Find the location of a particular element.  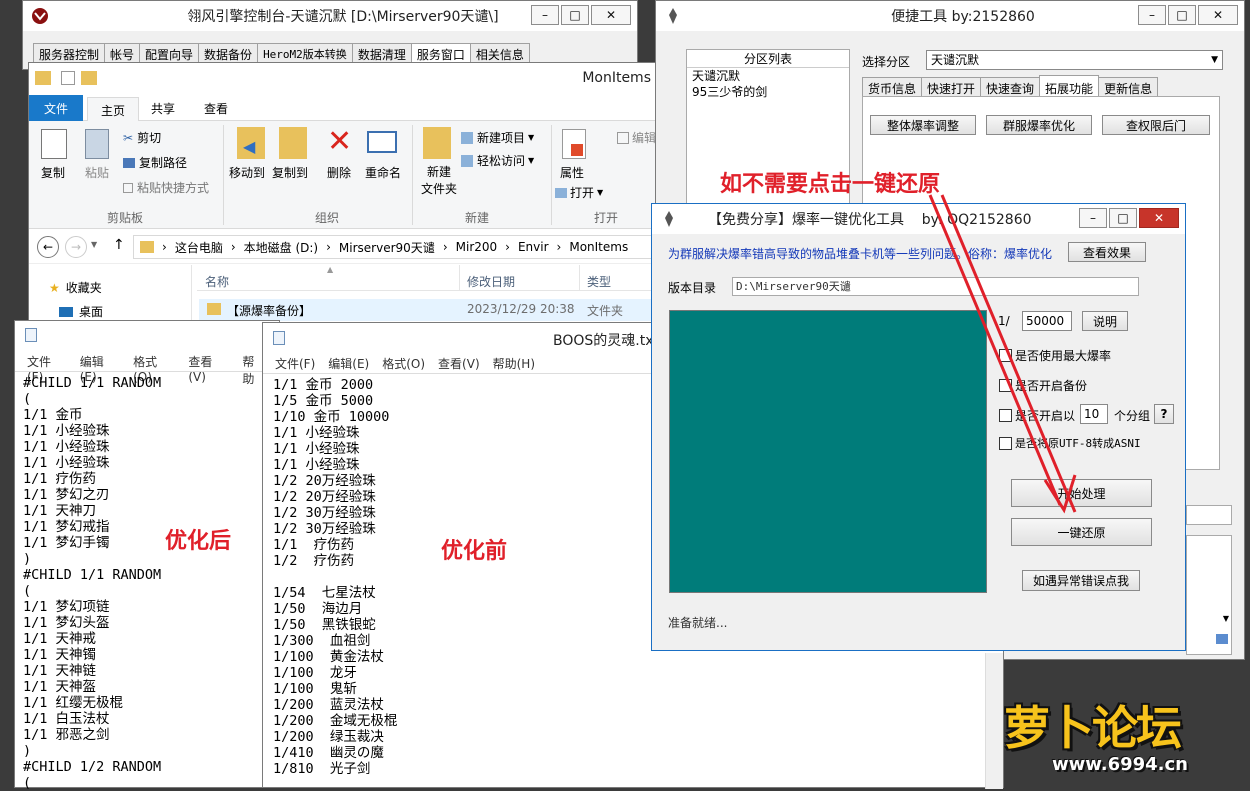

annotation-arrow-shapes is located at coordinates (1002, 354).